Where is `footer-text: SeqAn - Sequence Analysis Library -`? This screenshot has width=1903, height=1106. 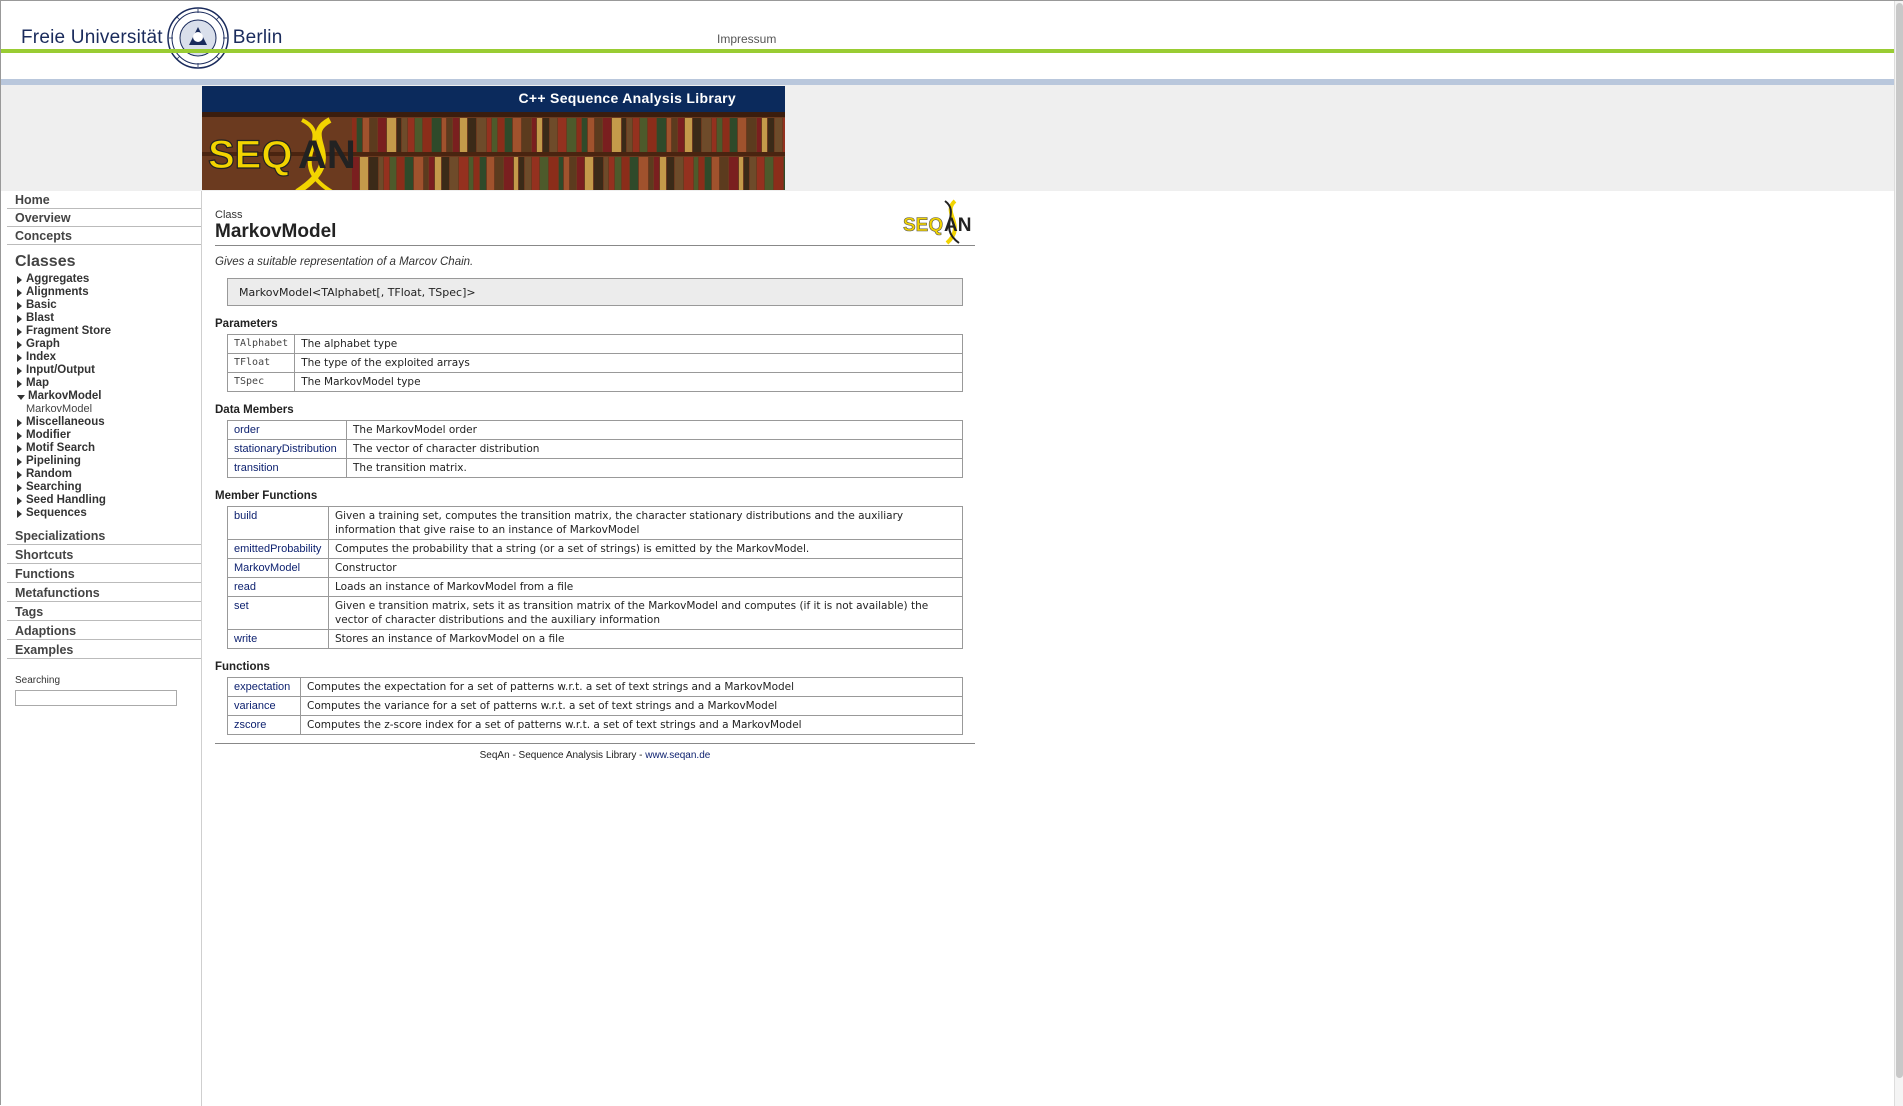 footer-text: SeqAn - Sequence Analysis Library - is located at coordinates (562, 755).